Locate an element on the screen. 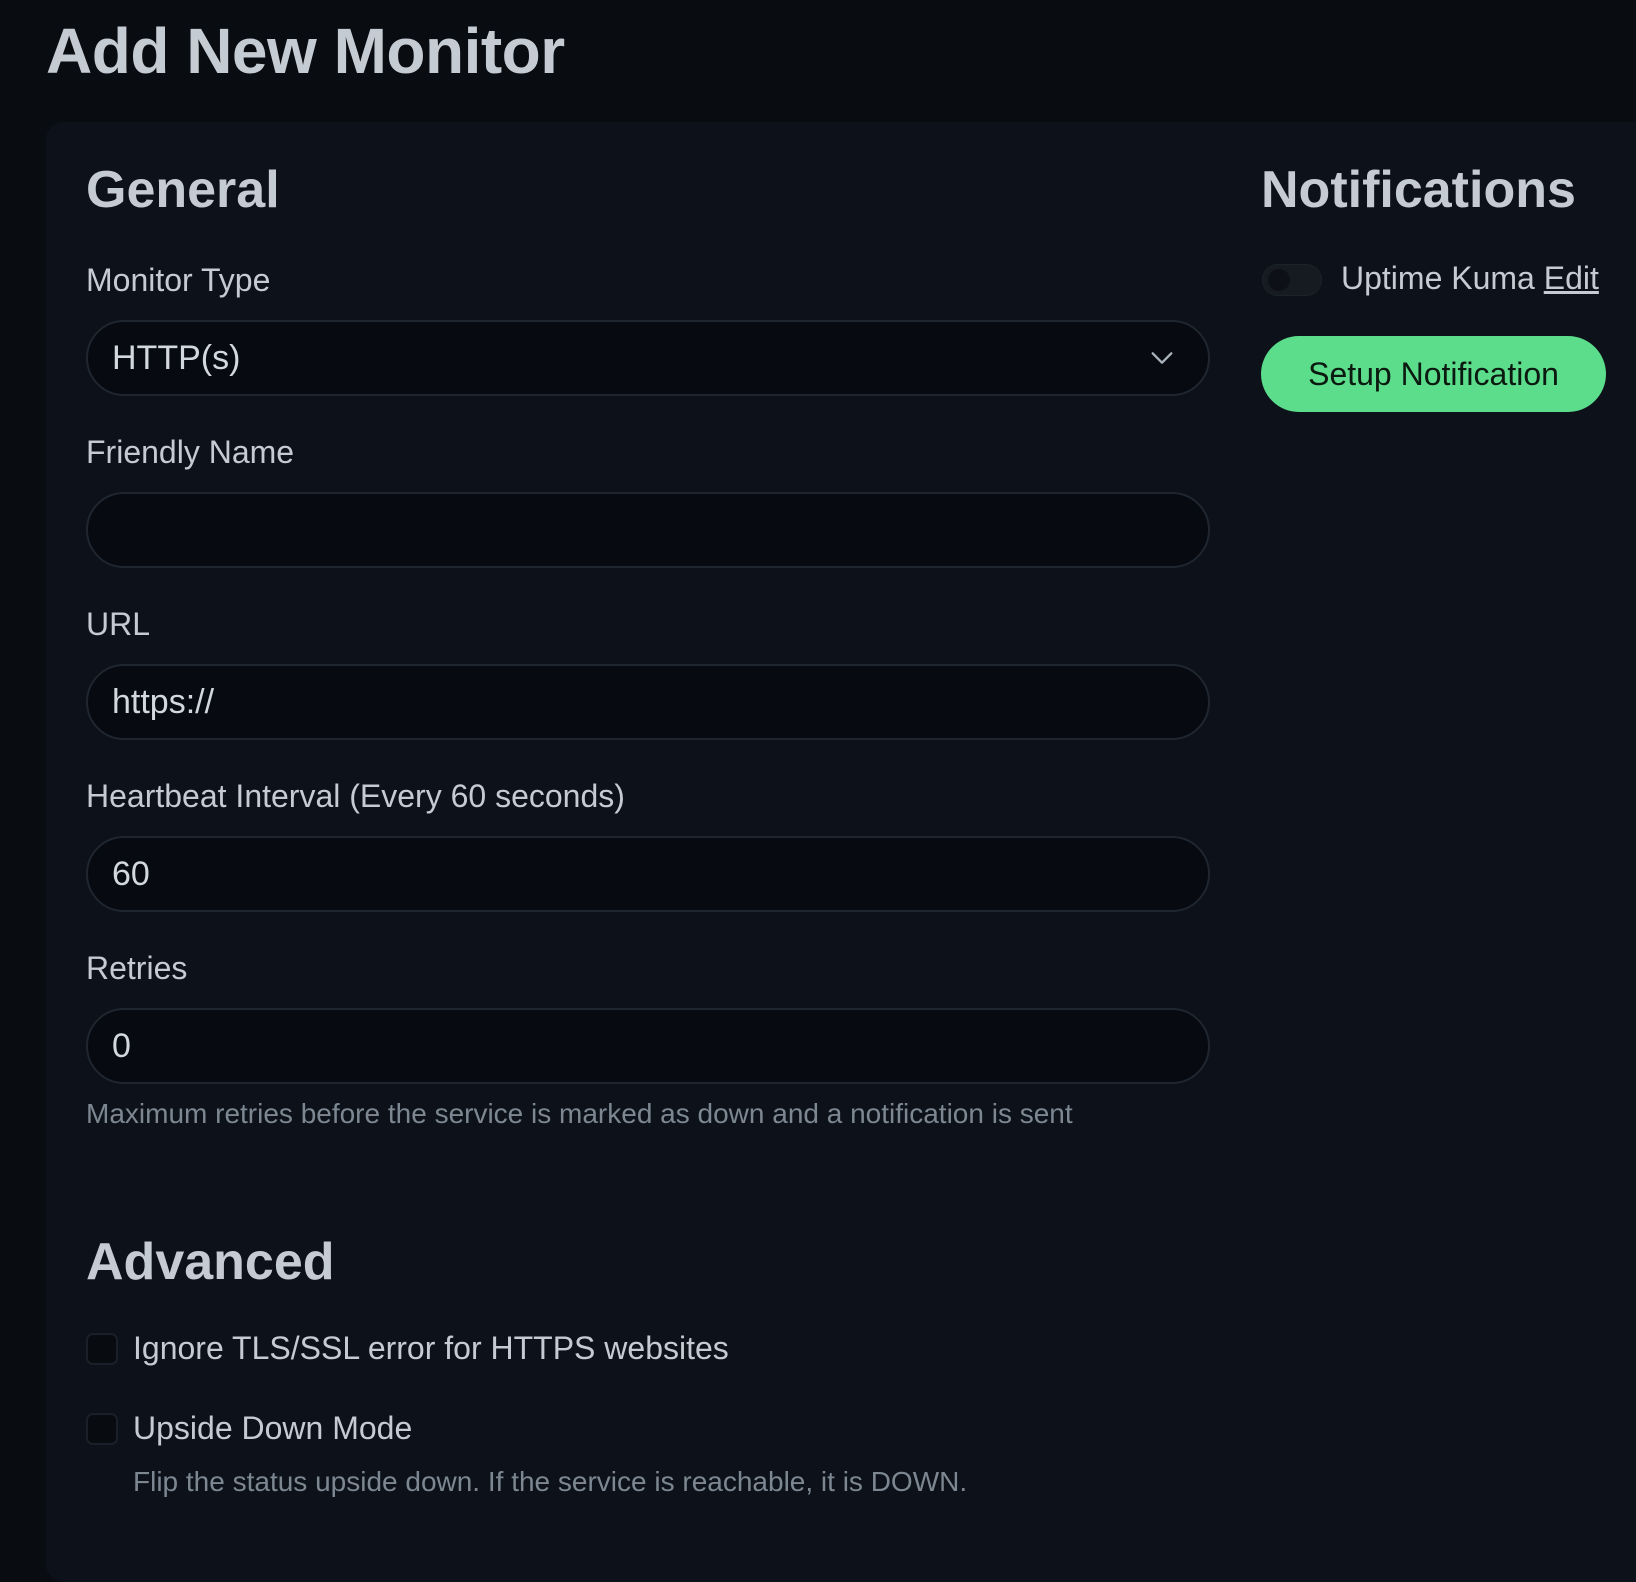 The height and width of the screenshot is (1582, 1636). chevron-down-icon is located at coordinates (1162, 358).